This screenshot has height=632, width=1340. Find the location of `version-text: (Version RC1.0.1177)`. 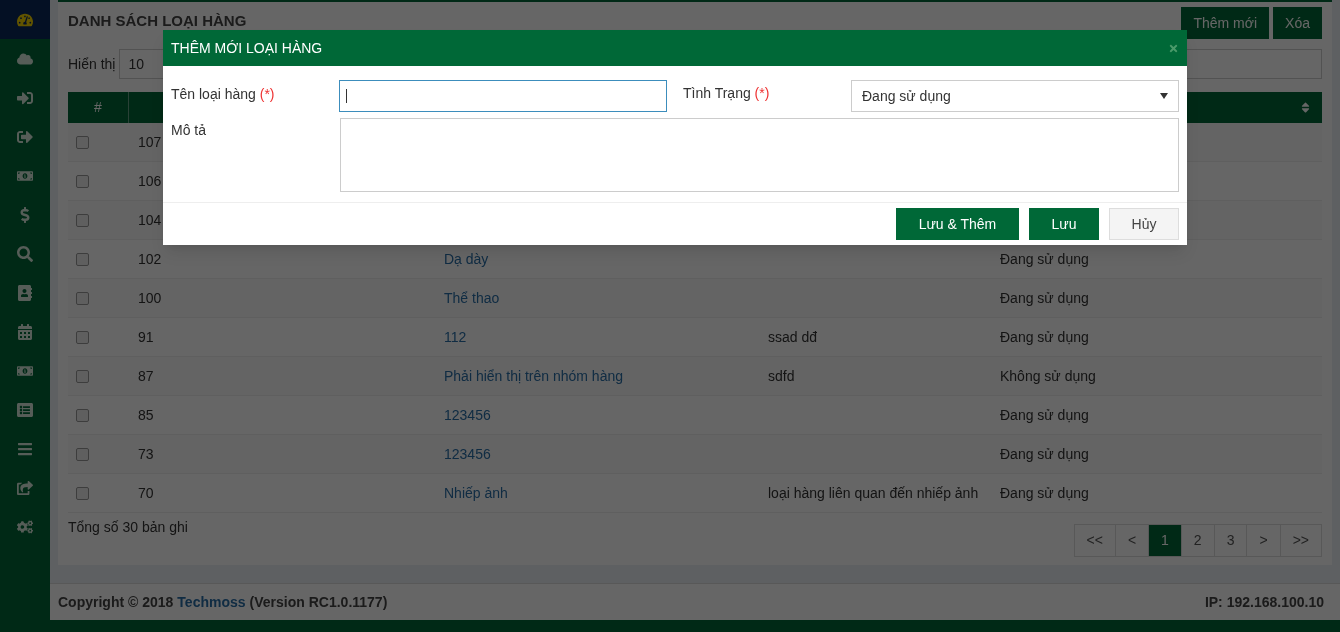

version-text: (Version RC1.0.1177) is located at coordinates (318, 602).